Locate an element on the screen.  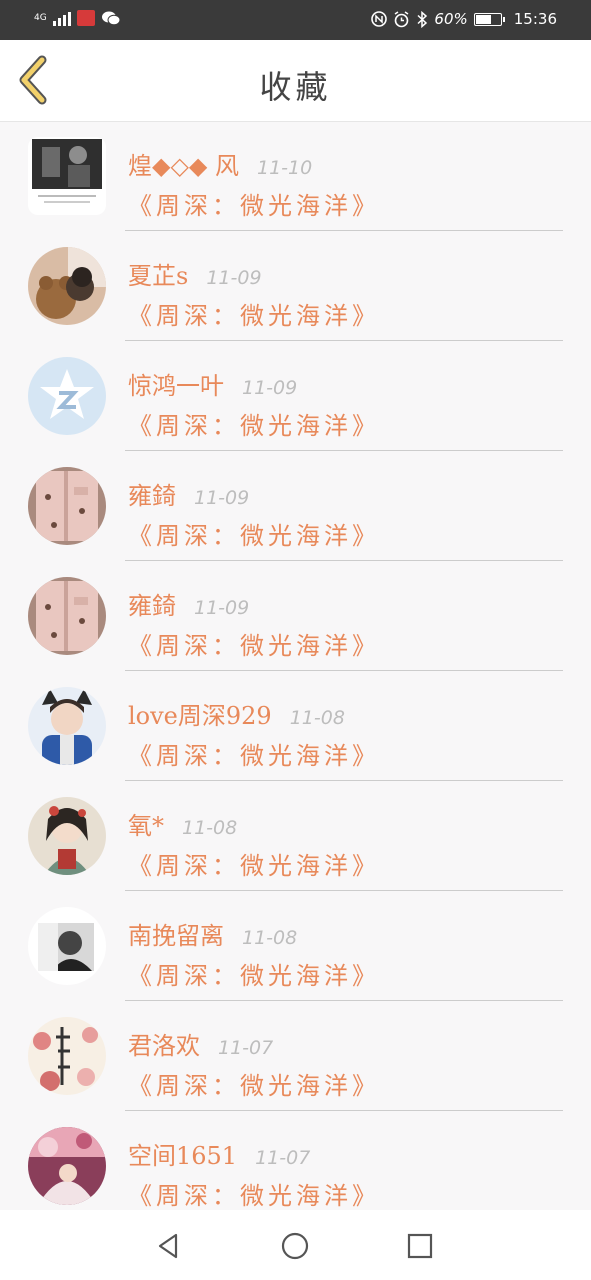
username: love周深929 is located at coordinates (200, 713).